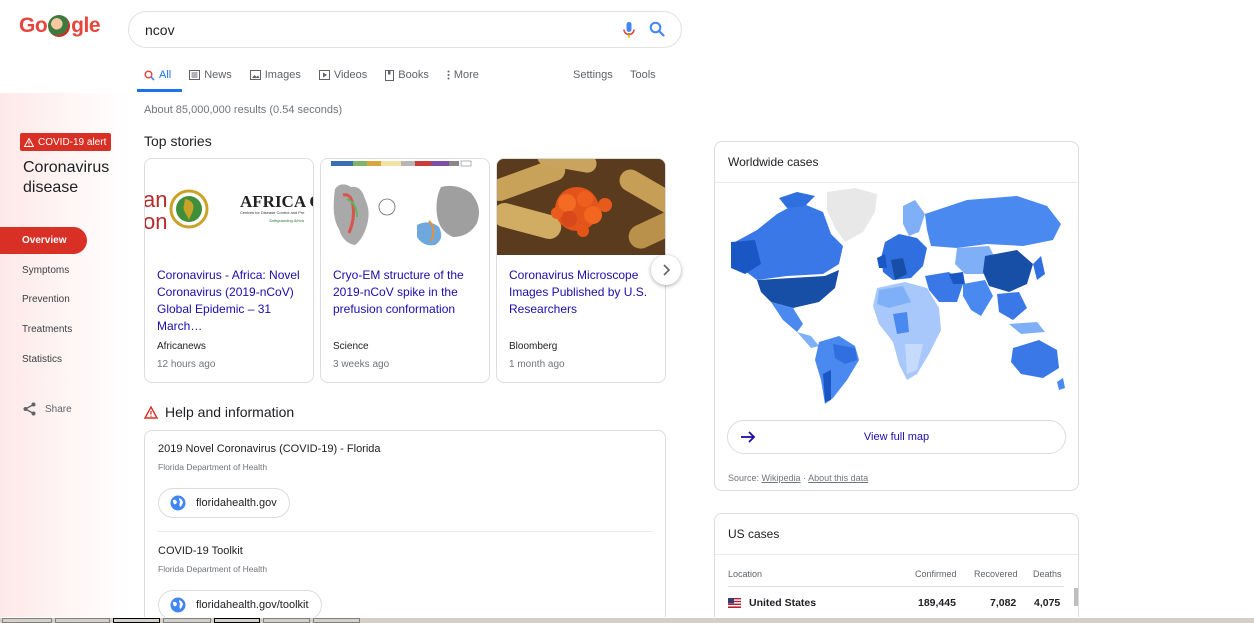 The width and height of the screenshot is (1254, 623). What do you see at coordinates (66, 177) in the screenshot?
I see `disease-title: Coronavirus disease` at bounding box center [66, 177].